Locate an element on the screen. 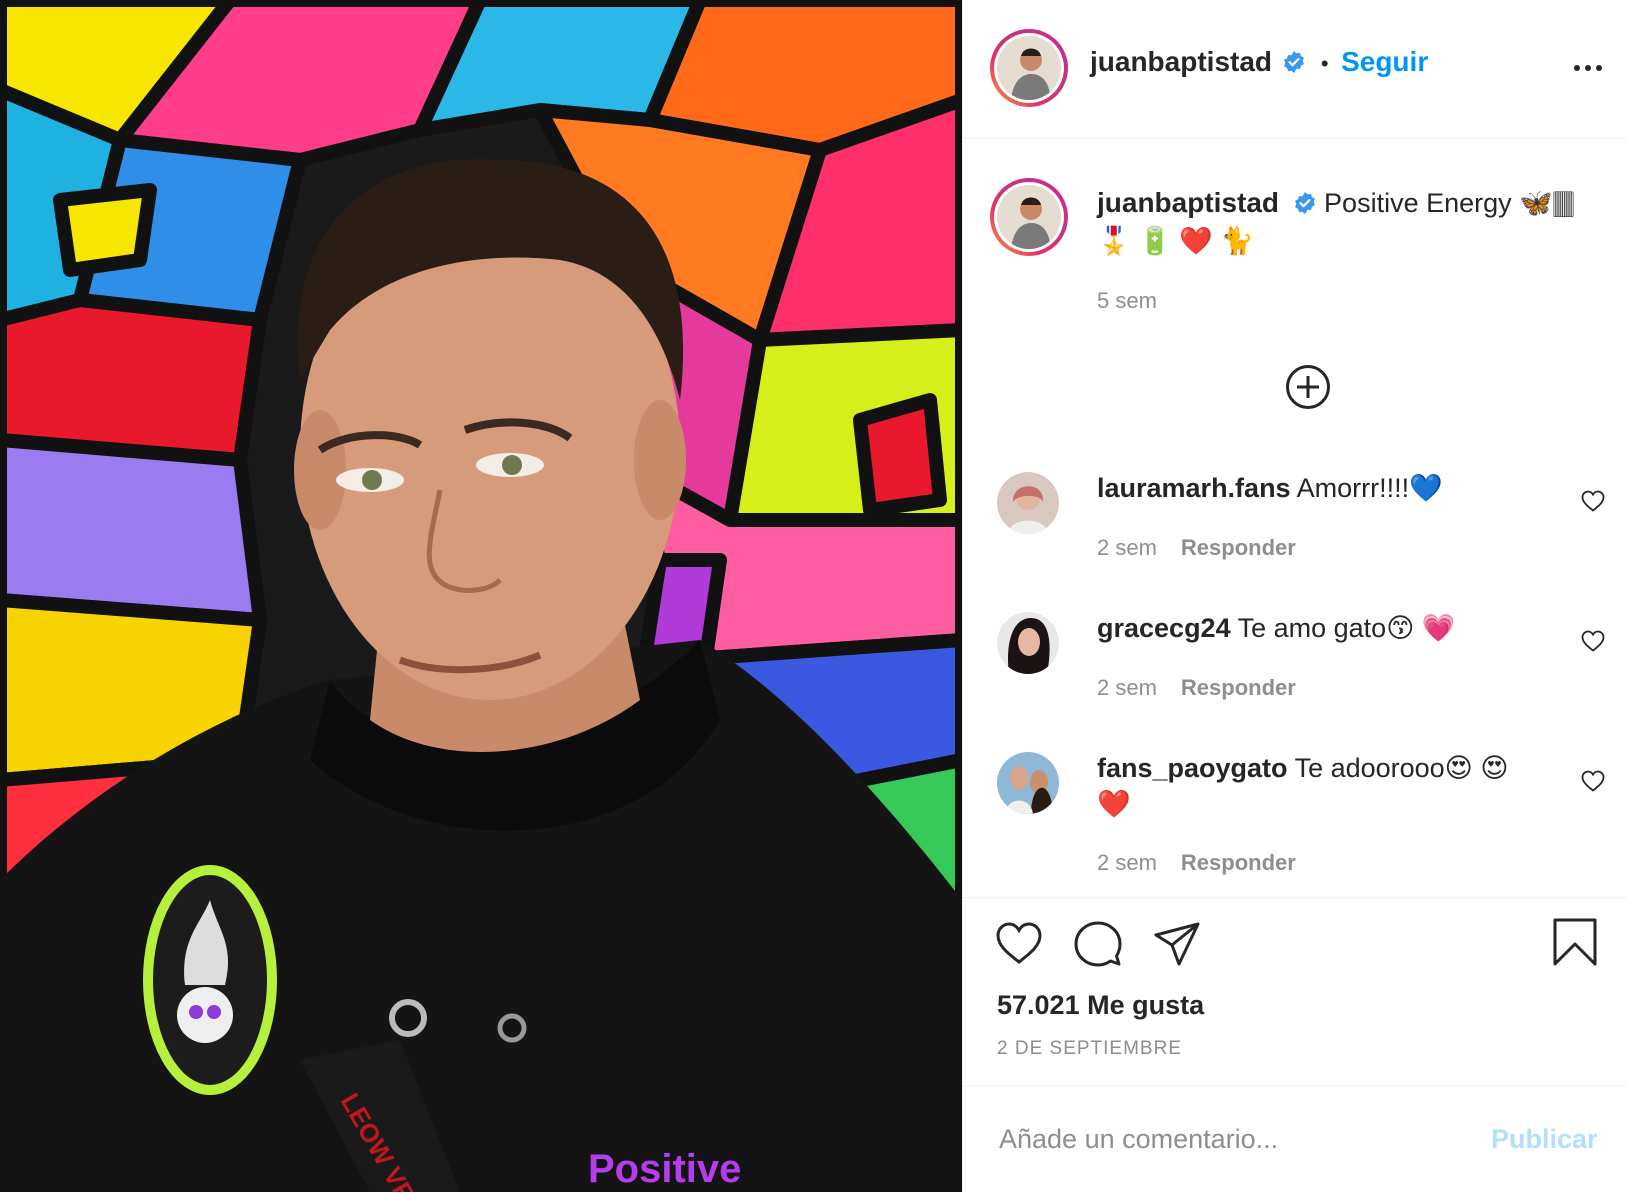  publish-button: Publicar is located at coordinates (1544, 1139).